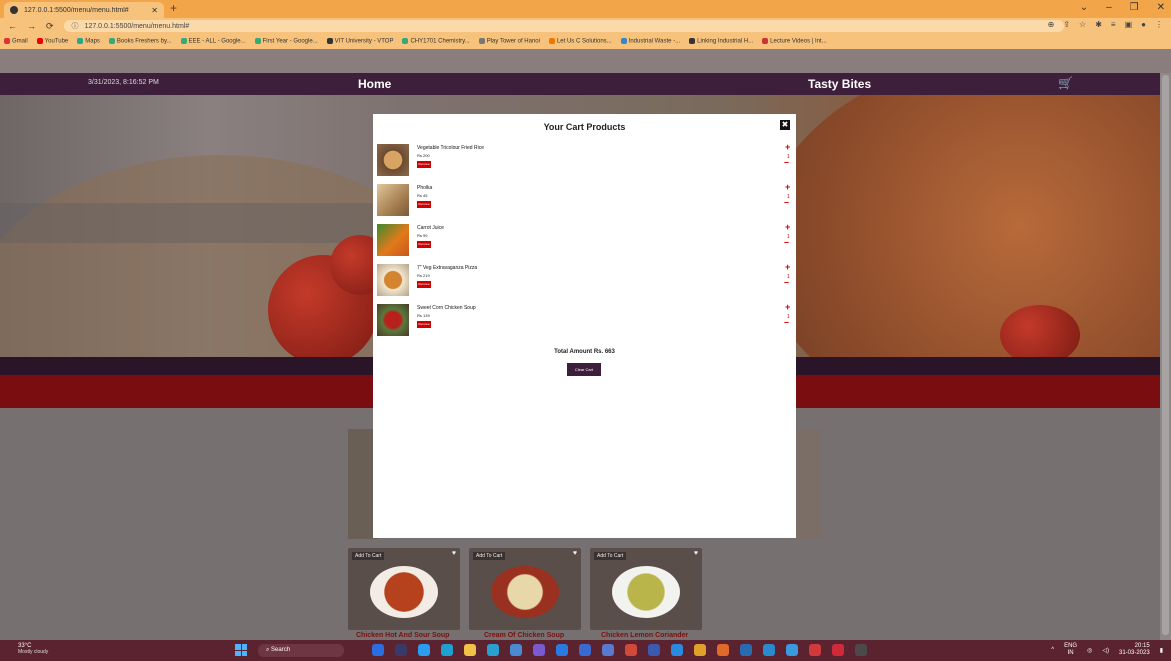  I want to click on star-icon: ☆, so click(1082, 24).